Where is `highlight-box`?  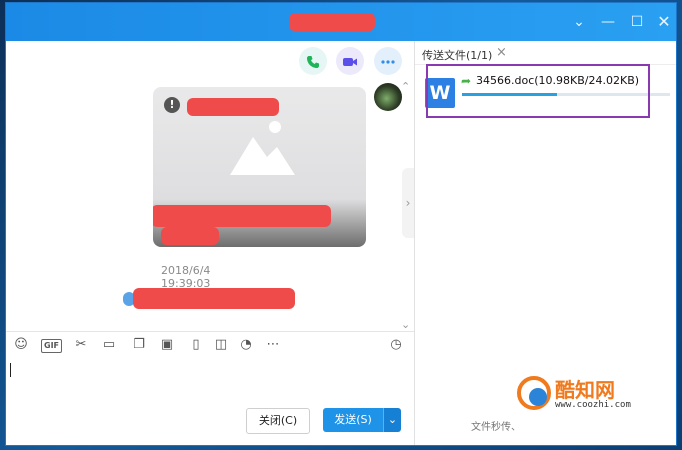
highlight-box is located at coordinates (538, 91).